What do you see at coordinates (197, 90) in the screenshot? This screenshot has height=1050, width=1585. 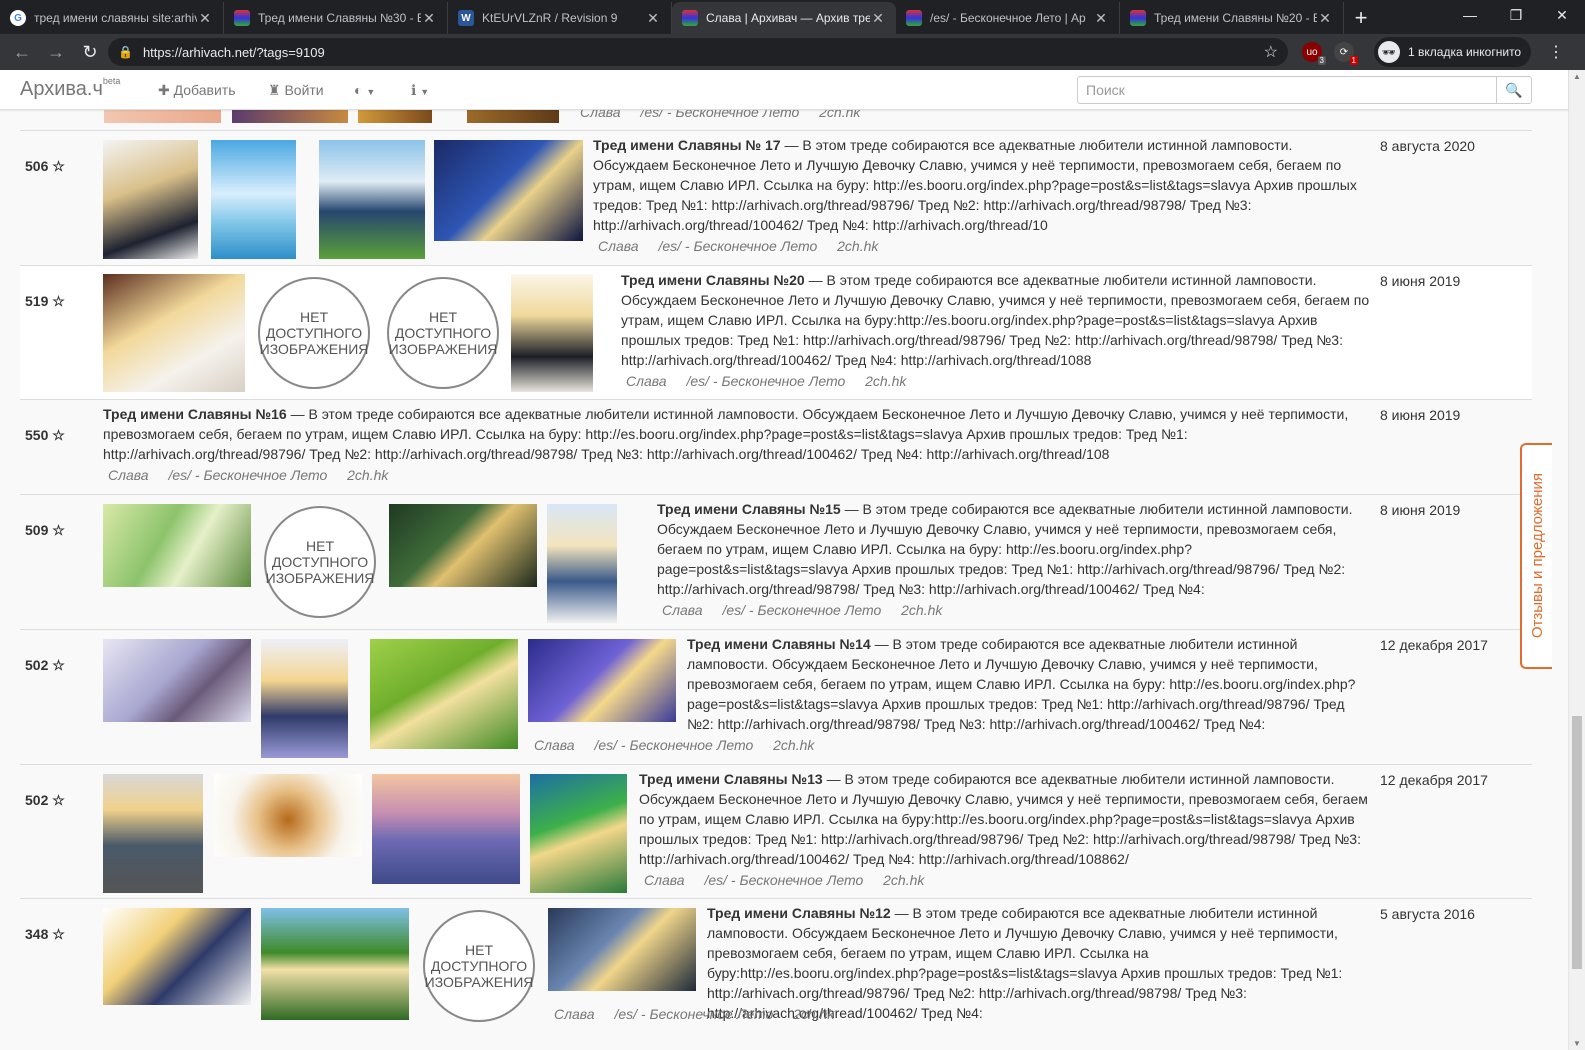 I see `add-button: ✚ Добавить` at bounding box center [197, 90].